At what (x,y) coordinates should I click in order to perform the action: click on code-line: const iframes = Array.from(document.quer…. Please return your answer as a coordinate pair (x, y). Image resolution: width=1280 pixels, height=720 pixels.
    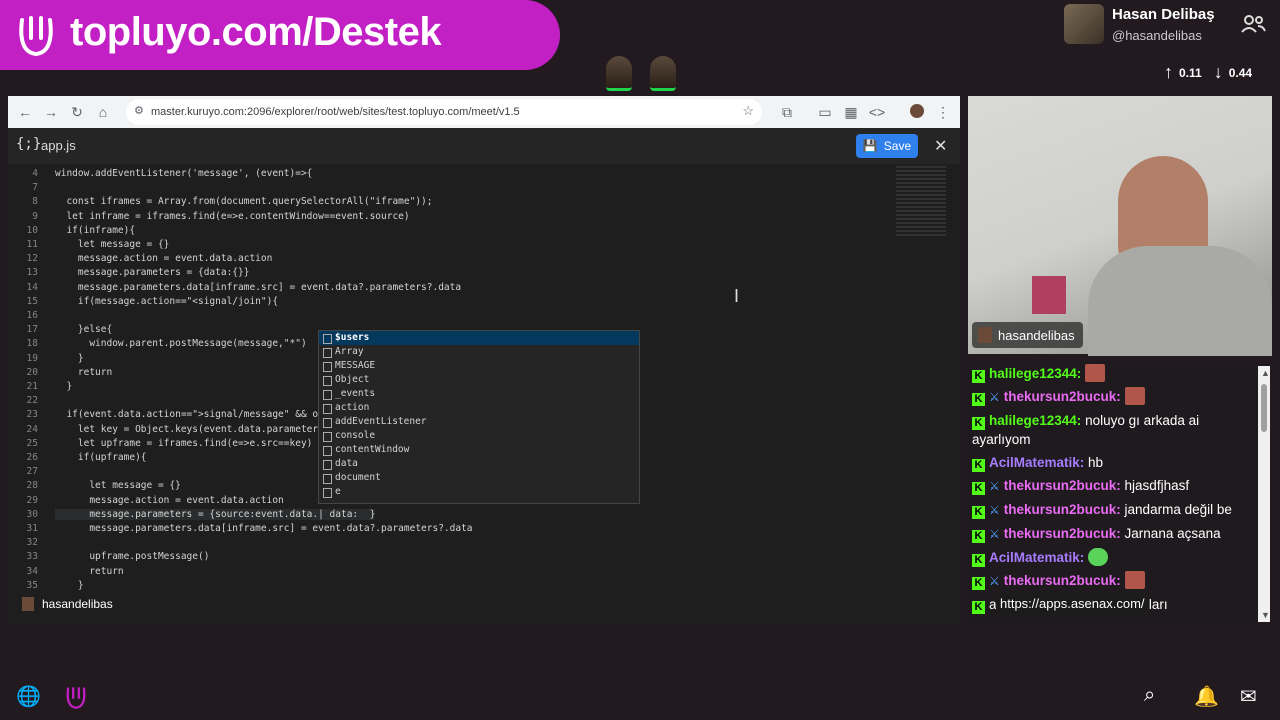
    Looking at the image, I should click on (243, 201).